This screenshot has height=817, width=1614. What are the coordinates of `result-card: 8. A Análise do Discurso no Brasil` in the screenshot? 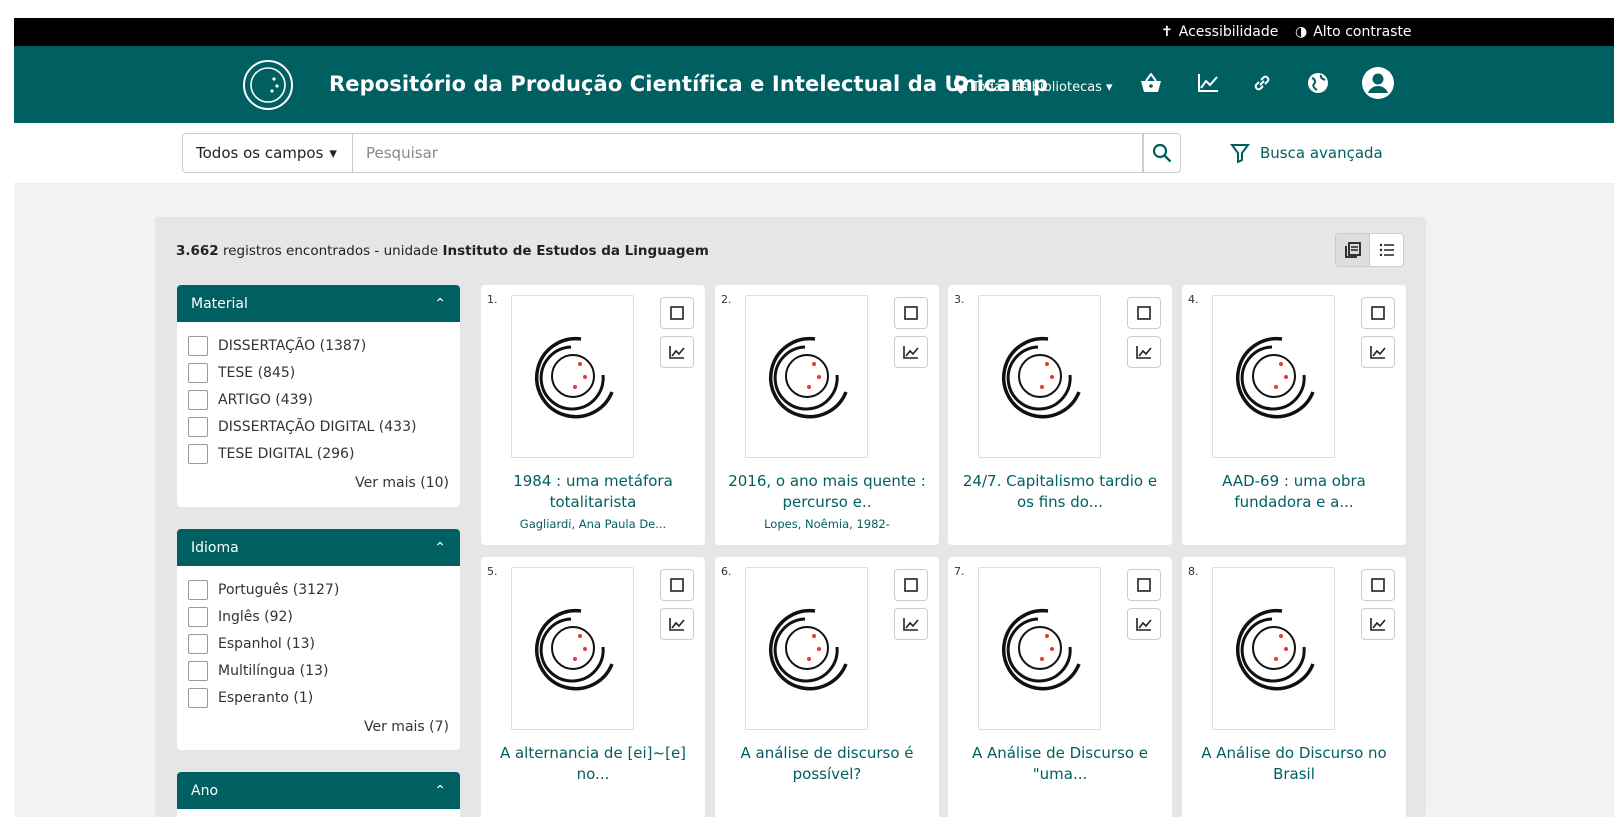 It's located at (1294, 687).